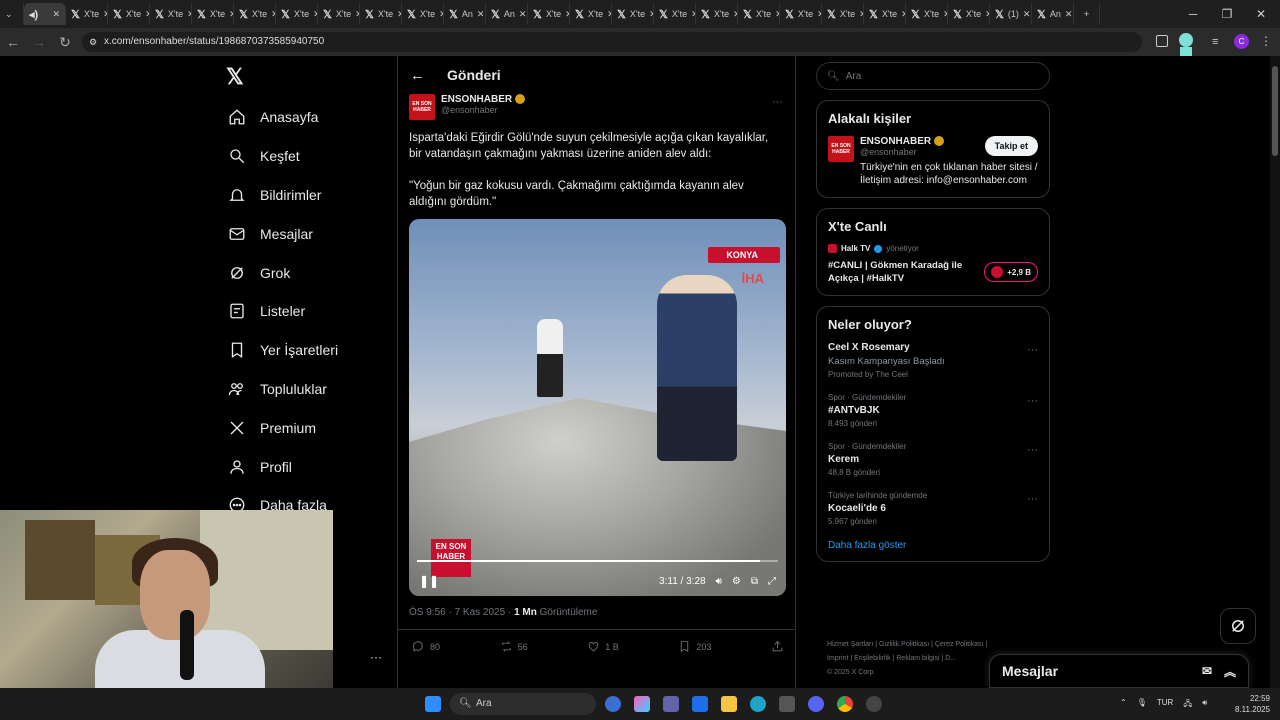  What do you see at coordinates (307, 466) in the screenshot?
I see `nav-item-user: Profil` at bounding box center [307, 466].